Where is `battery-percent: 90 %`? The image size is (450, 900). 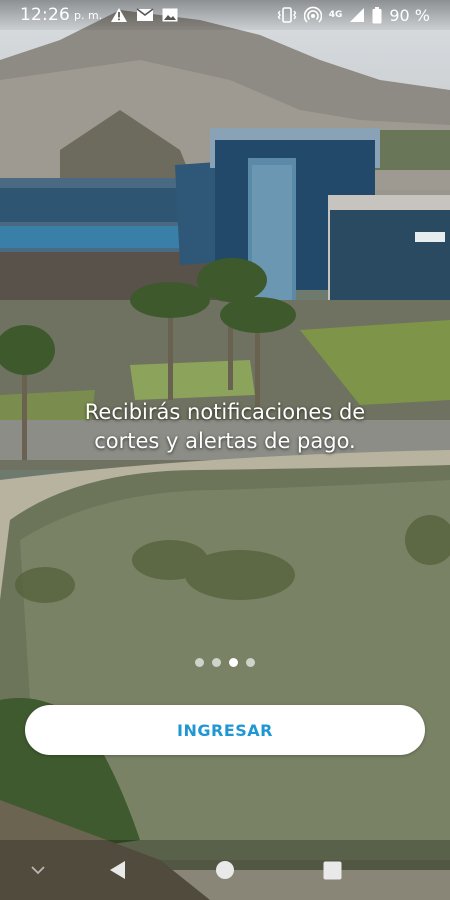 battery-percent: 90 % is located at coordinates (409, 15).